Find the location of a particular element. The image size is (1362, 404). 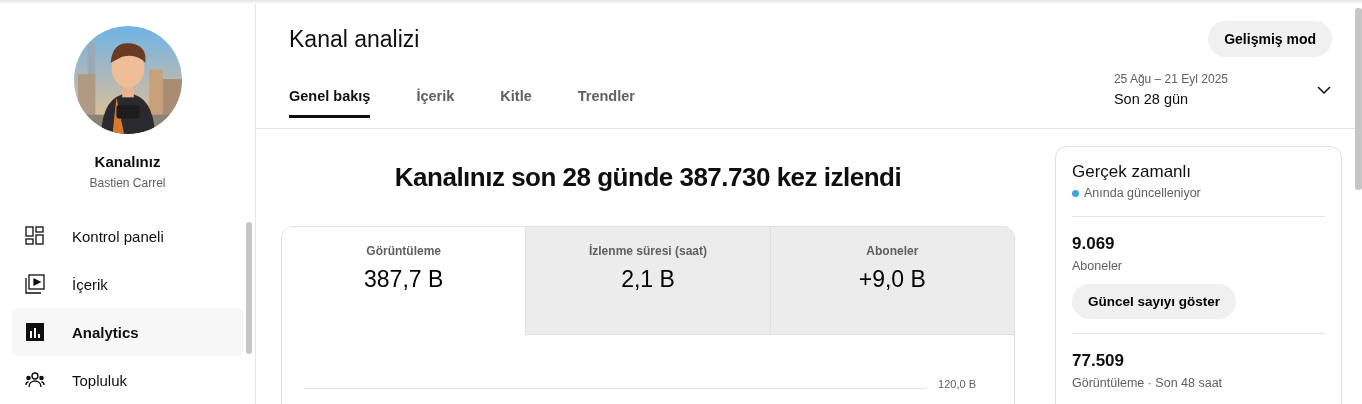

bar-chart-icon is located at coordinates (35, 332).